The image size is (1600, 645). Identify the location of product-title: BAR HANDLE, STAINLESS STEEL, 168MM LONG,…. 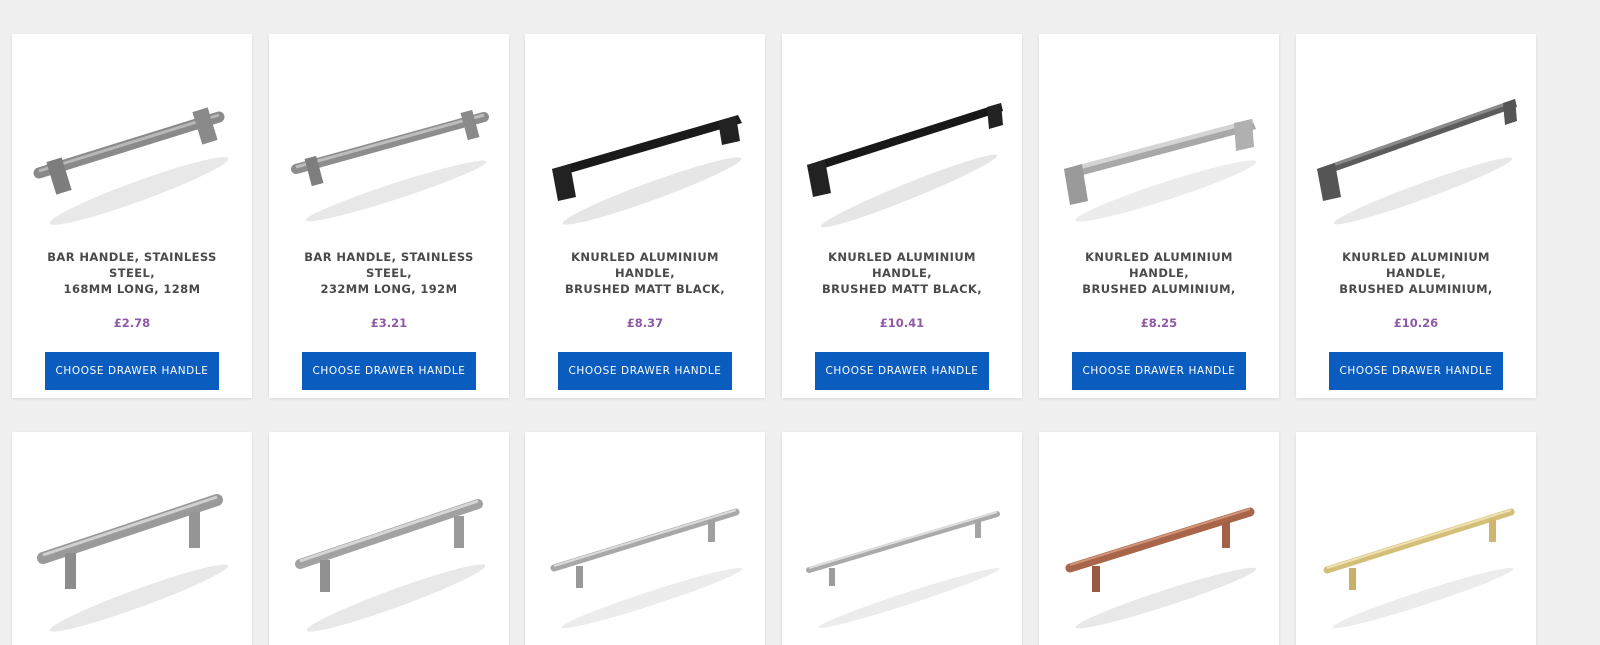
(132, 273).